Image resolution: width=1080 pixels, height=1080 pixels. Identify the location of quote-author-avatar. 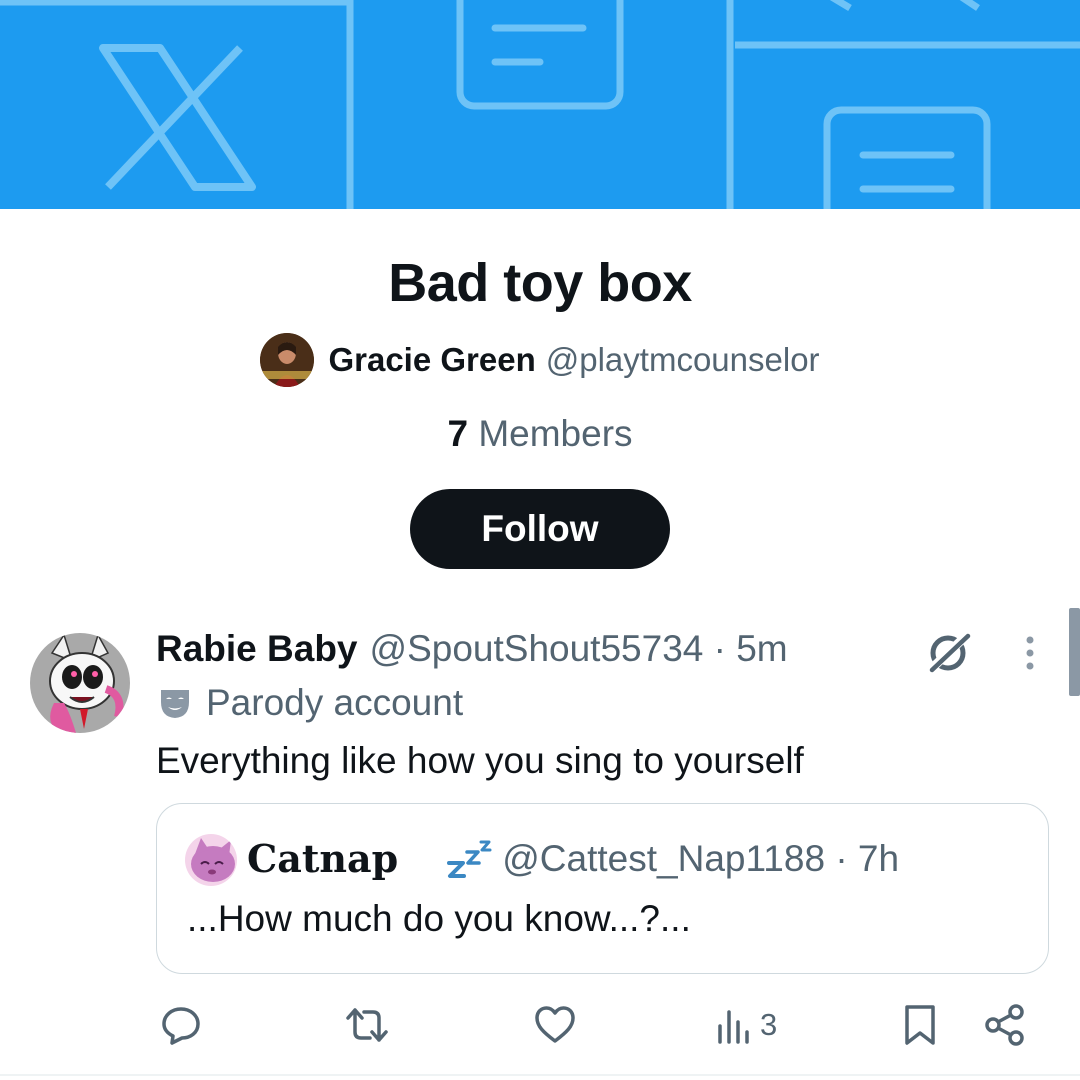
(211, 860).